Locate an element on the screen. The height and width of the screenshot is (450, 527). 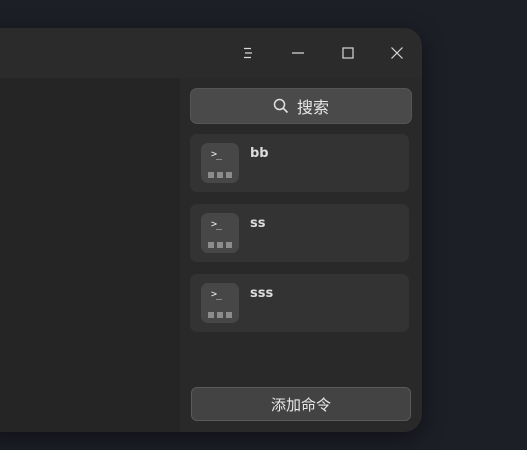
command-card: >_ sss is located at coordinates (299, 303).